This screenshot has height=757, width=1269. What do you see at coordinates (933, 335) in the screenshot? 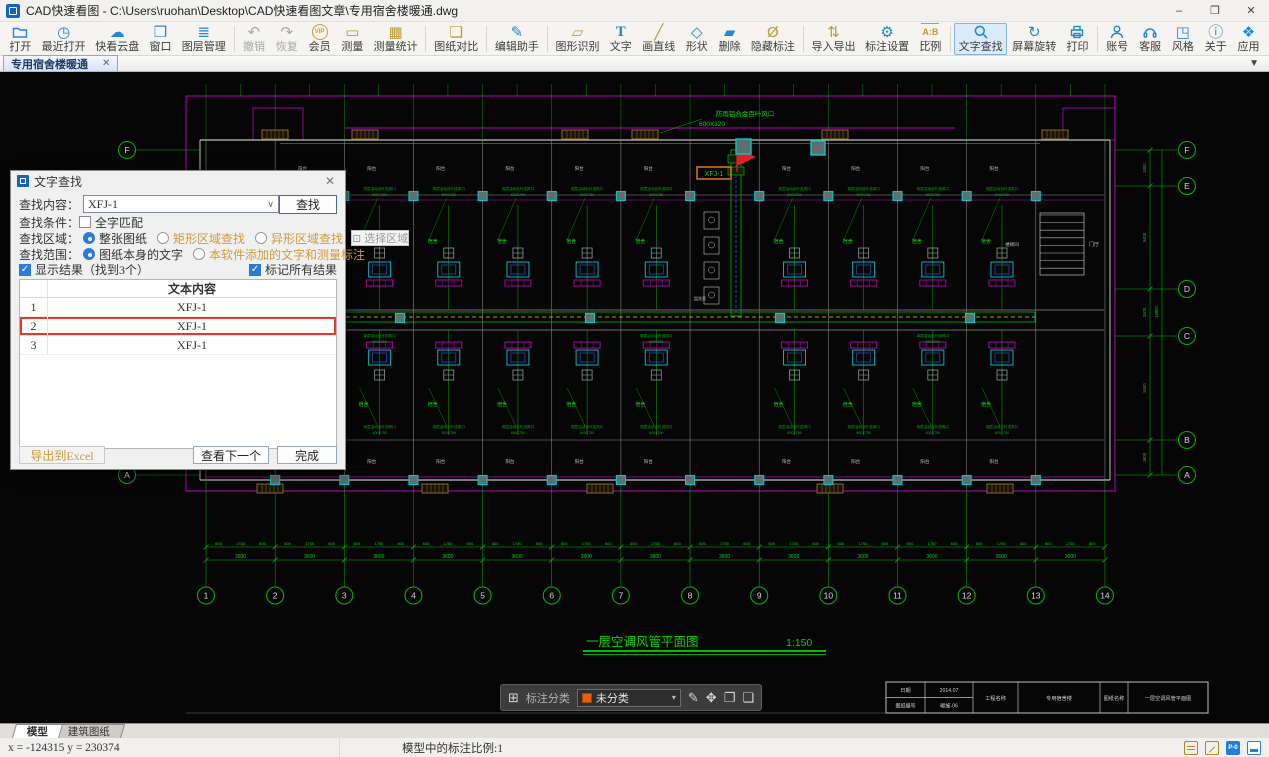
I see `svg-text: 单层活动百叶回风口` at bounding box center [933, 335].